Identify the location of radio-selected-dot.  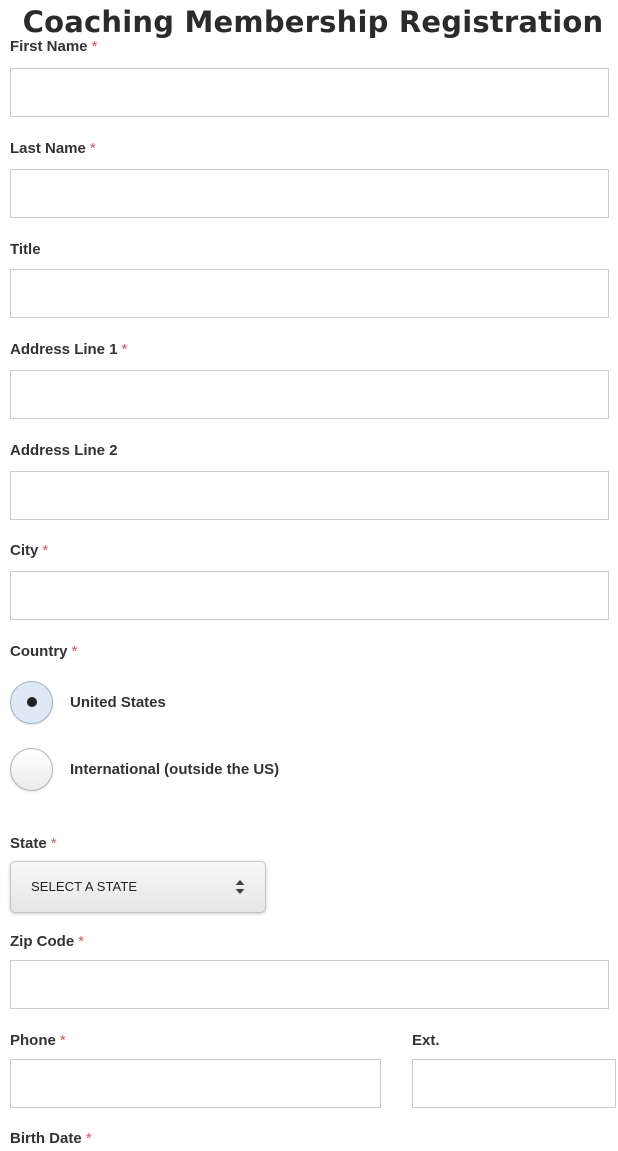
(31, 702).